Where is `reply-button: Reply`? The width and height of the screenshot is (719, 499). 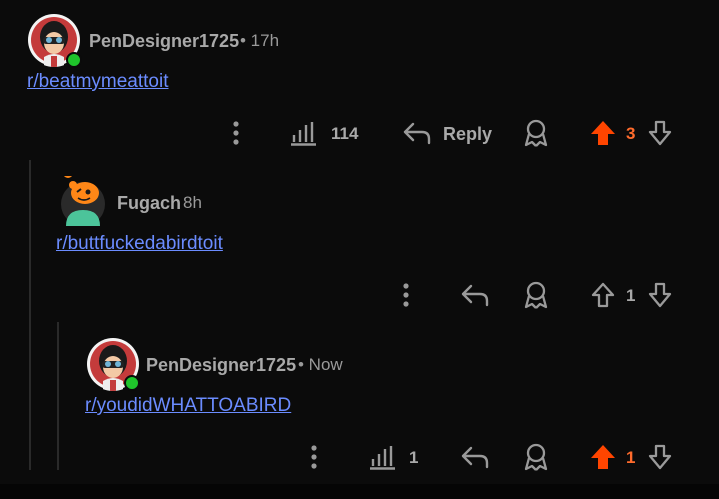
reply-button: Reply is located at coordinates (467, 134).